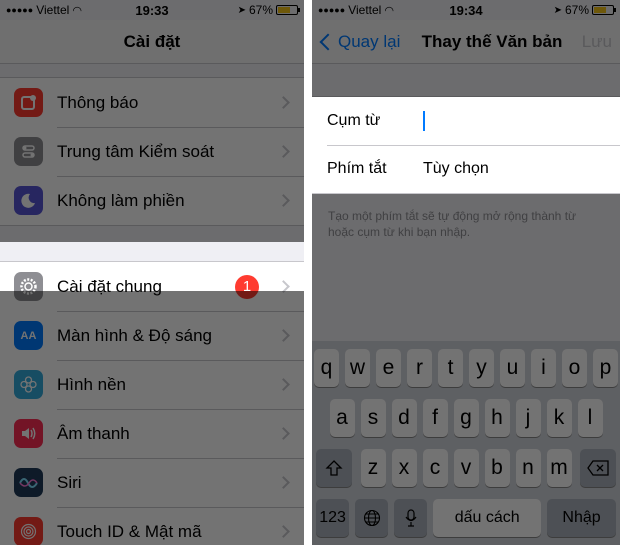  I want to click on nav-bar: Quay lại Thay thế Văn bản Lưu, so click(466, 42).